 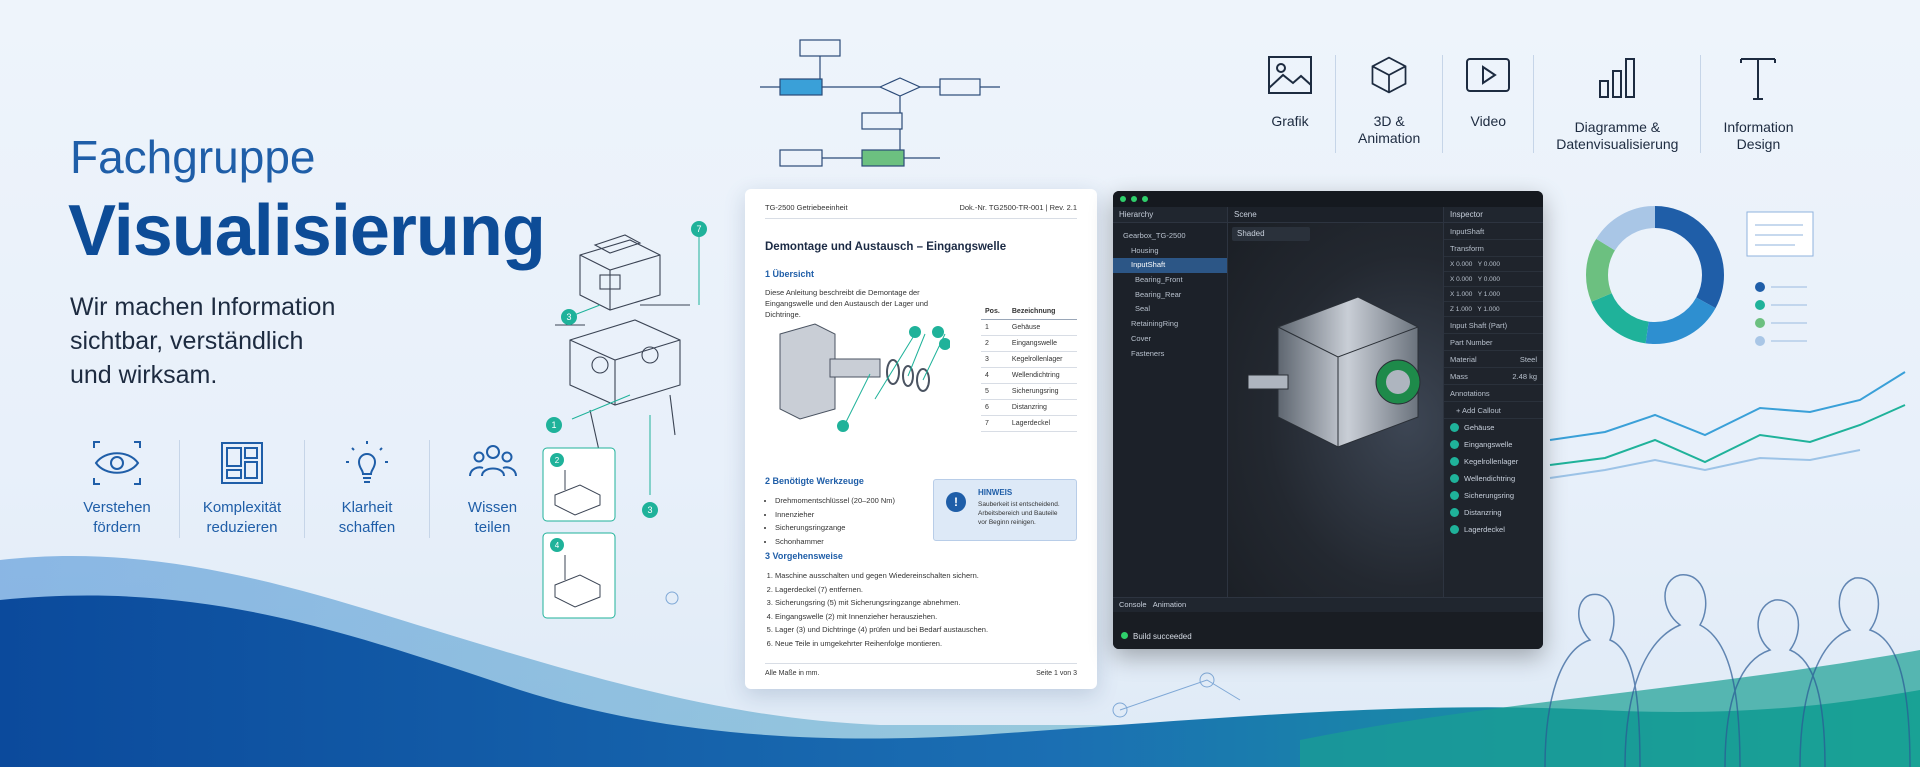 What do you see at coordinates (1461, 309) in the screenshot?
I see `field-value: Z 1.000` at bounding box center [1461, 309].